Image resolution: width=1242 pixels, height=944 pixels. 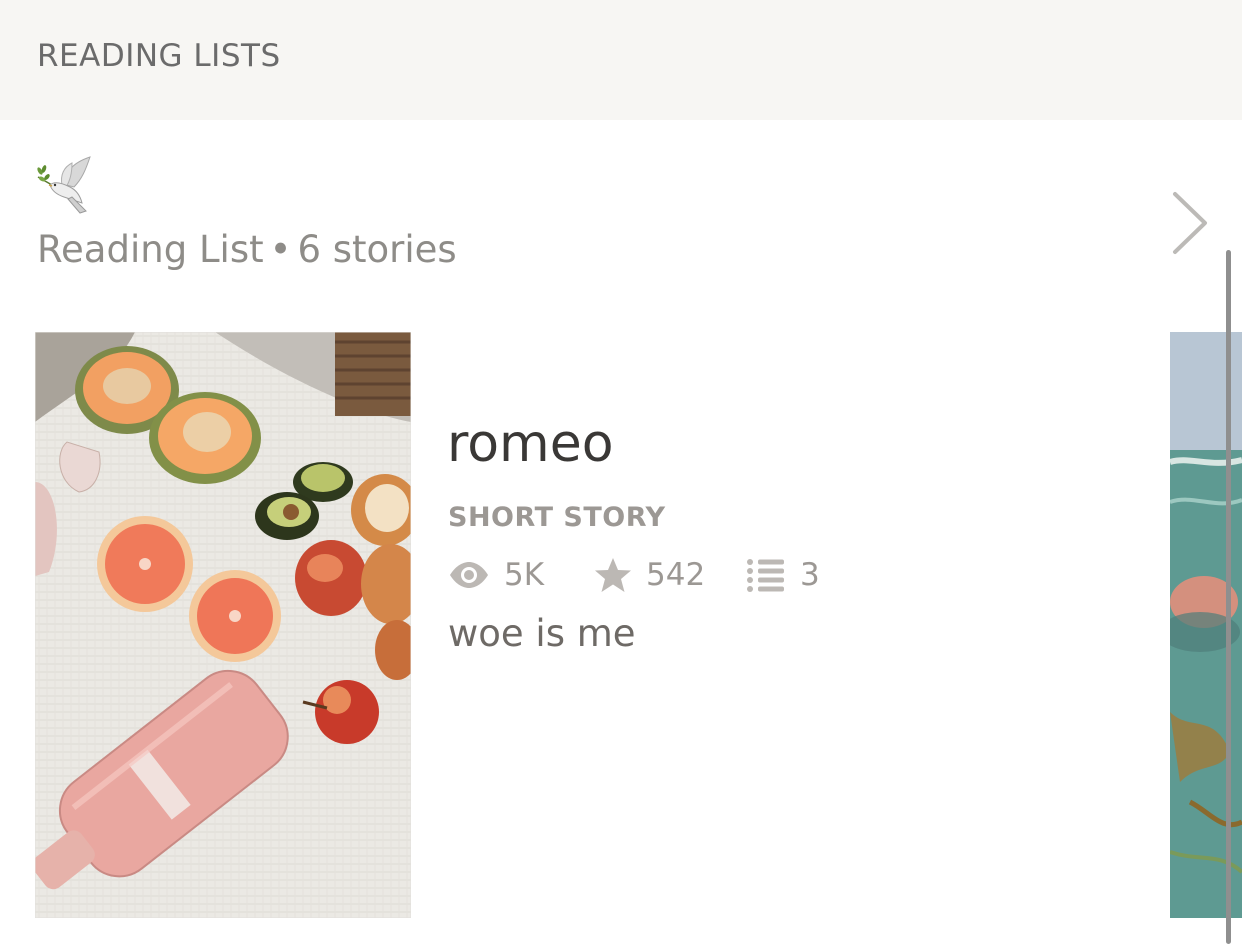 What do you see at coordinates (1189, 223) in the screenshot?
I see `next-list-chevron-icon` at bounding box center [1189, 223].